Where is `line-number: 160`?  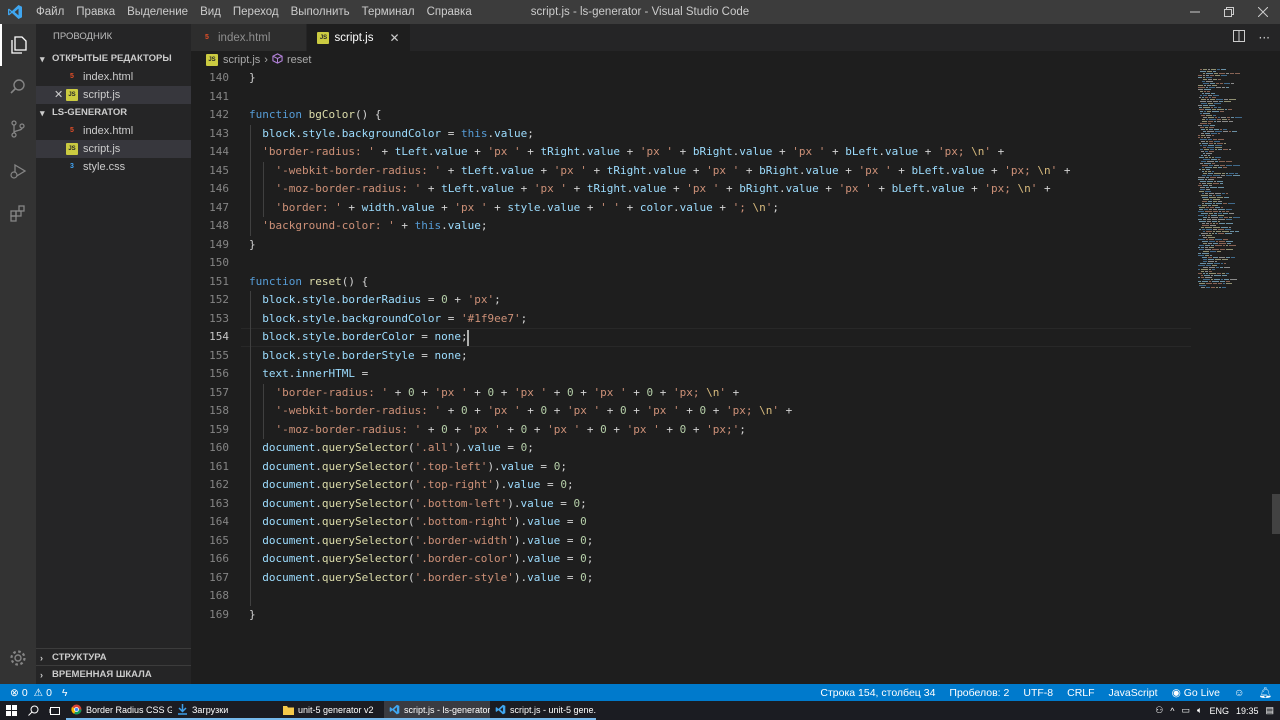
line-number: 160 is located at coordinates (219, 447).